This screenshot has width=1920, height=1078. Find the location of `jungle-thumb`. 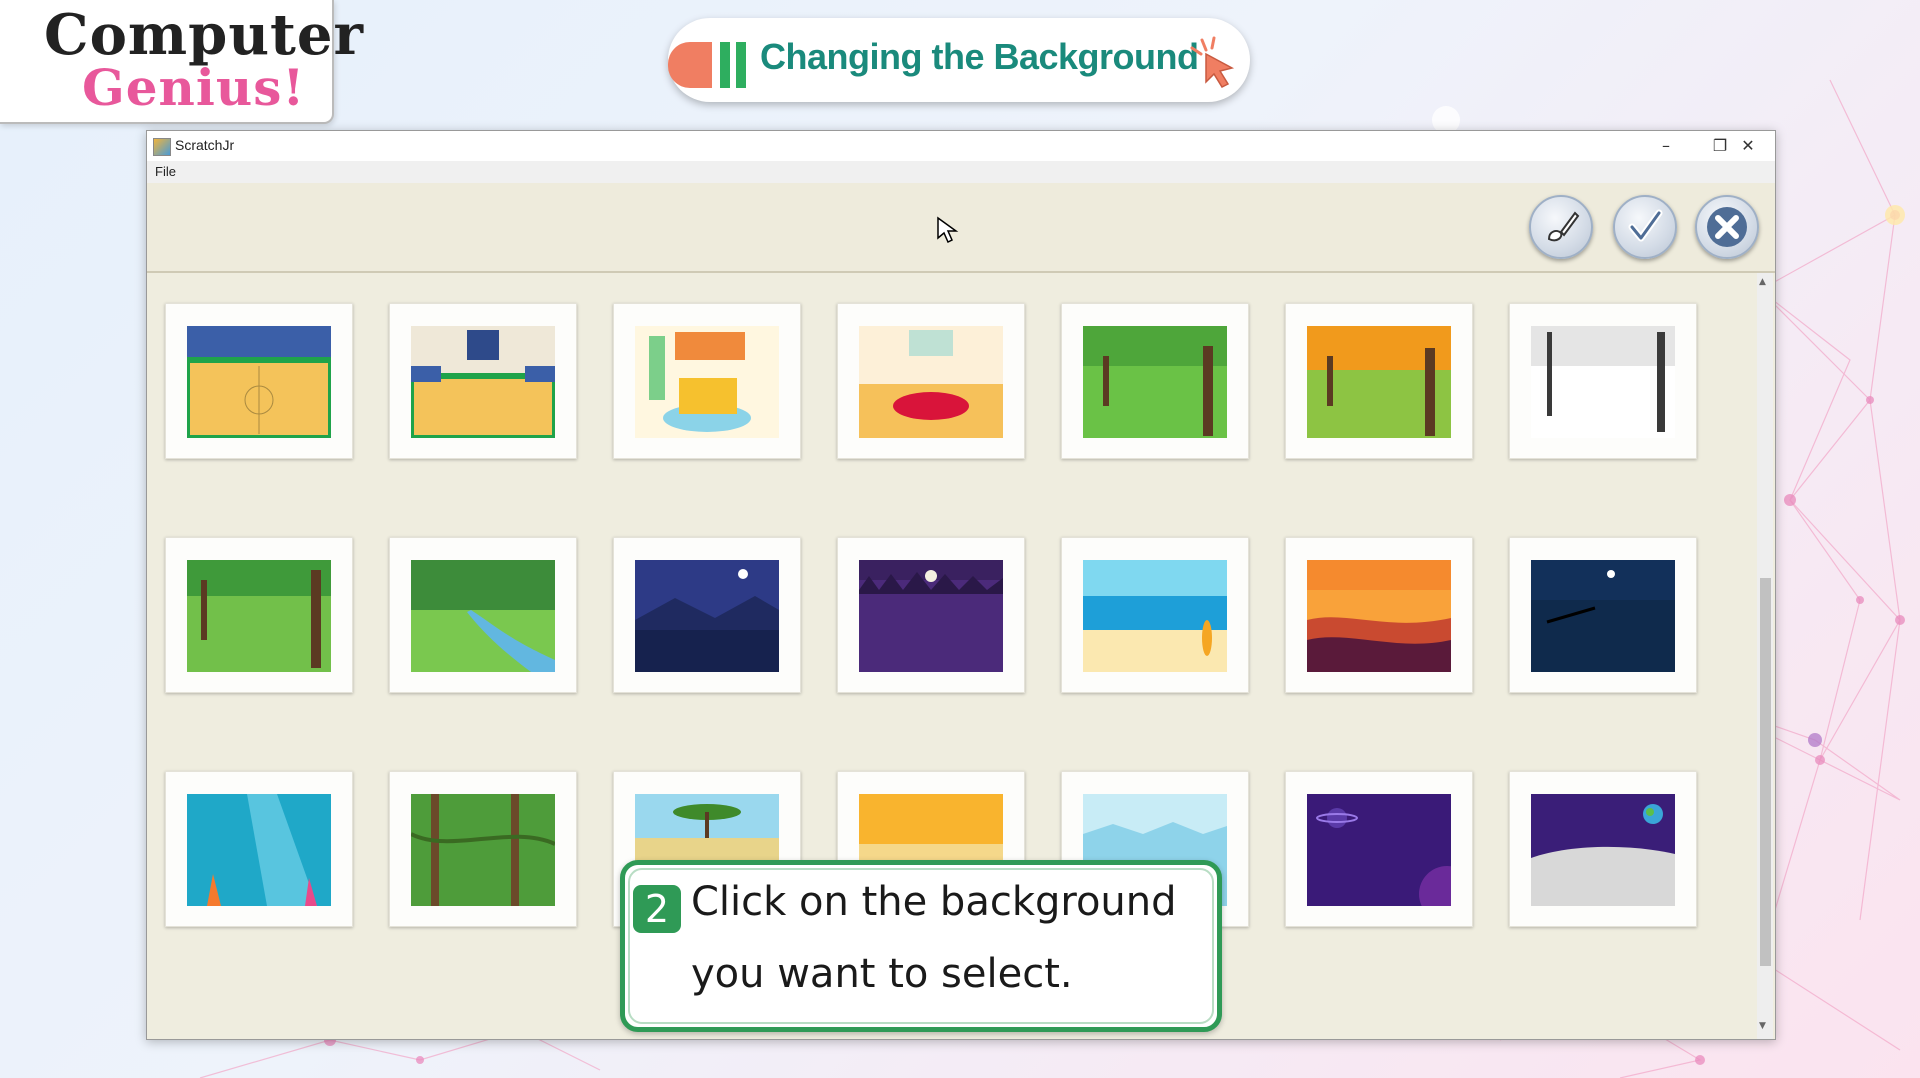

jungle-thumb is located at coordinates (483, 850).